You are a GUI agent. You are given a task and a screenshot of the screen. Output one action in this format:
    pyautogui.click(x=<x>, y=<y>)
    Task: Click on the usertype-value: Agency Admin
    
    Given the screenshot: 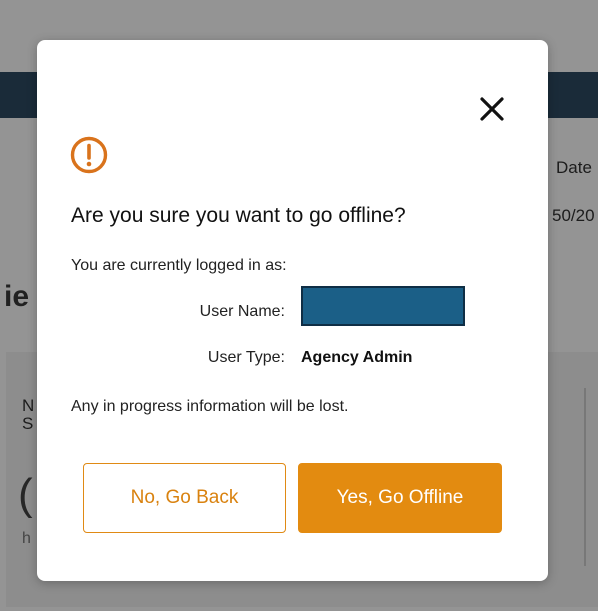 What is the action you would take?
    pyautogui.click(x=357, y=357)
    